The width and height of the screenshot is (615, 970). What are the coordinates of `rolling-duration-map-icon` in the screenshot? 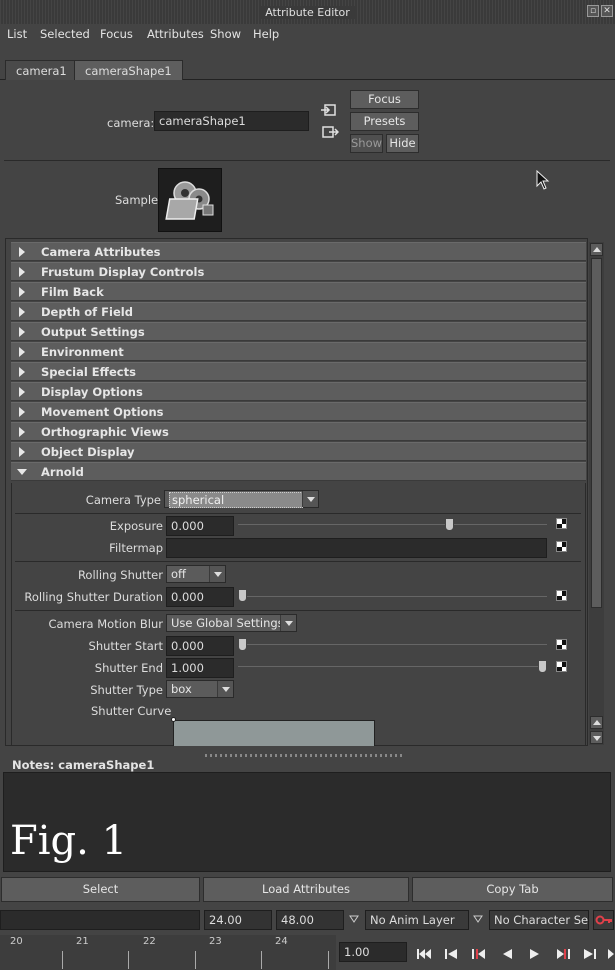 It's located at (561, 595).